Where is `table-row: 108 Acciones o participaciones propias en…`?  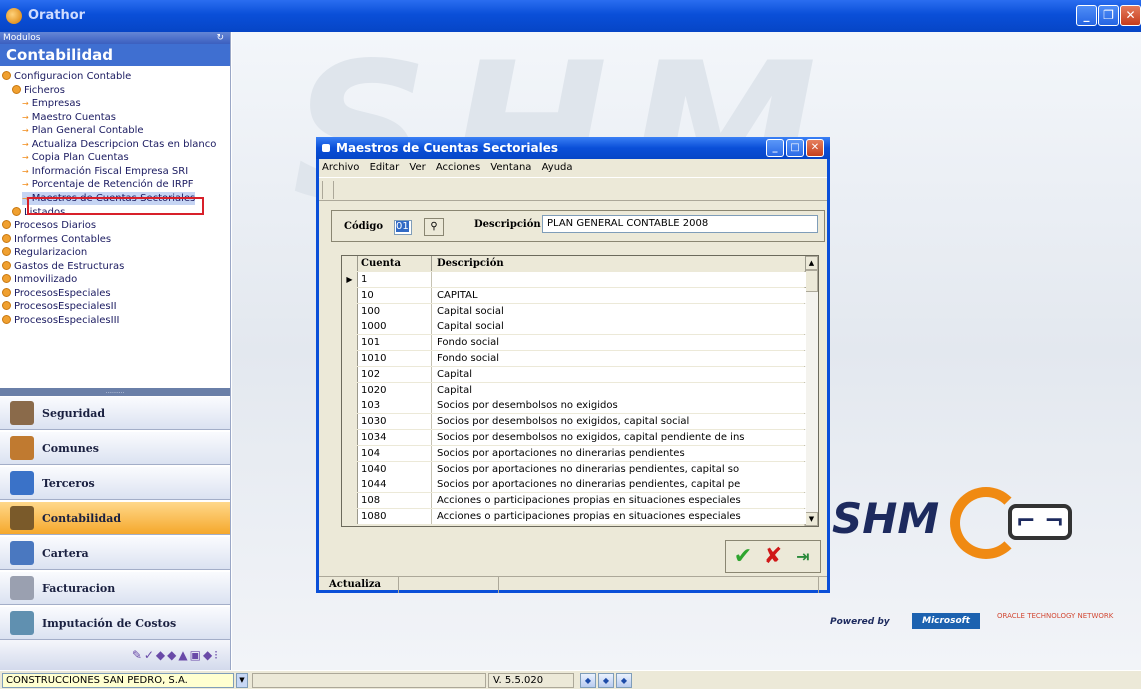 table-row: 108 Acciones o participaciones propias en… is located at coordinates (574, 501).